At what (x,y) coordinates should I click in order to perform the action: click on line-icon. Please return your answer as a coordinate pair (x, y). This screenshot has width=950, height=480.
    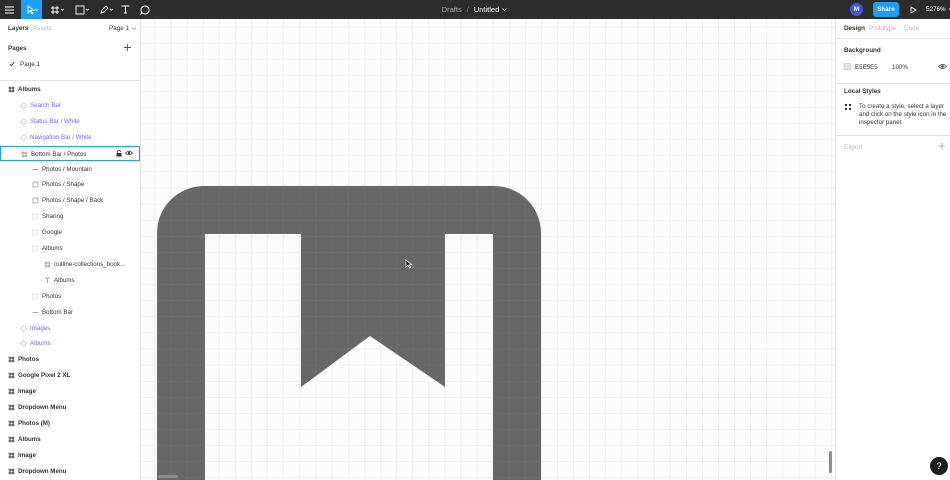
    Looking at the image, I should click on (35, 169).